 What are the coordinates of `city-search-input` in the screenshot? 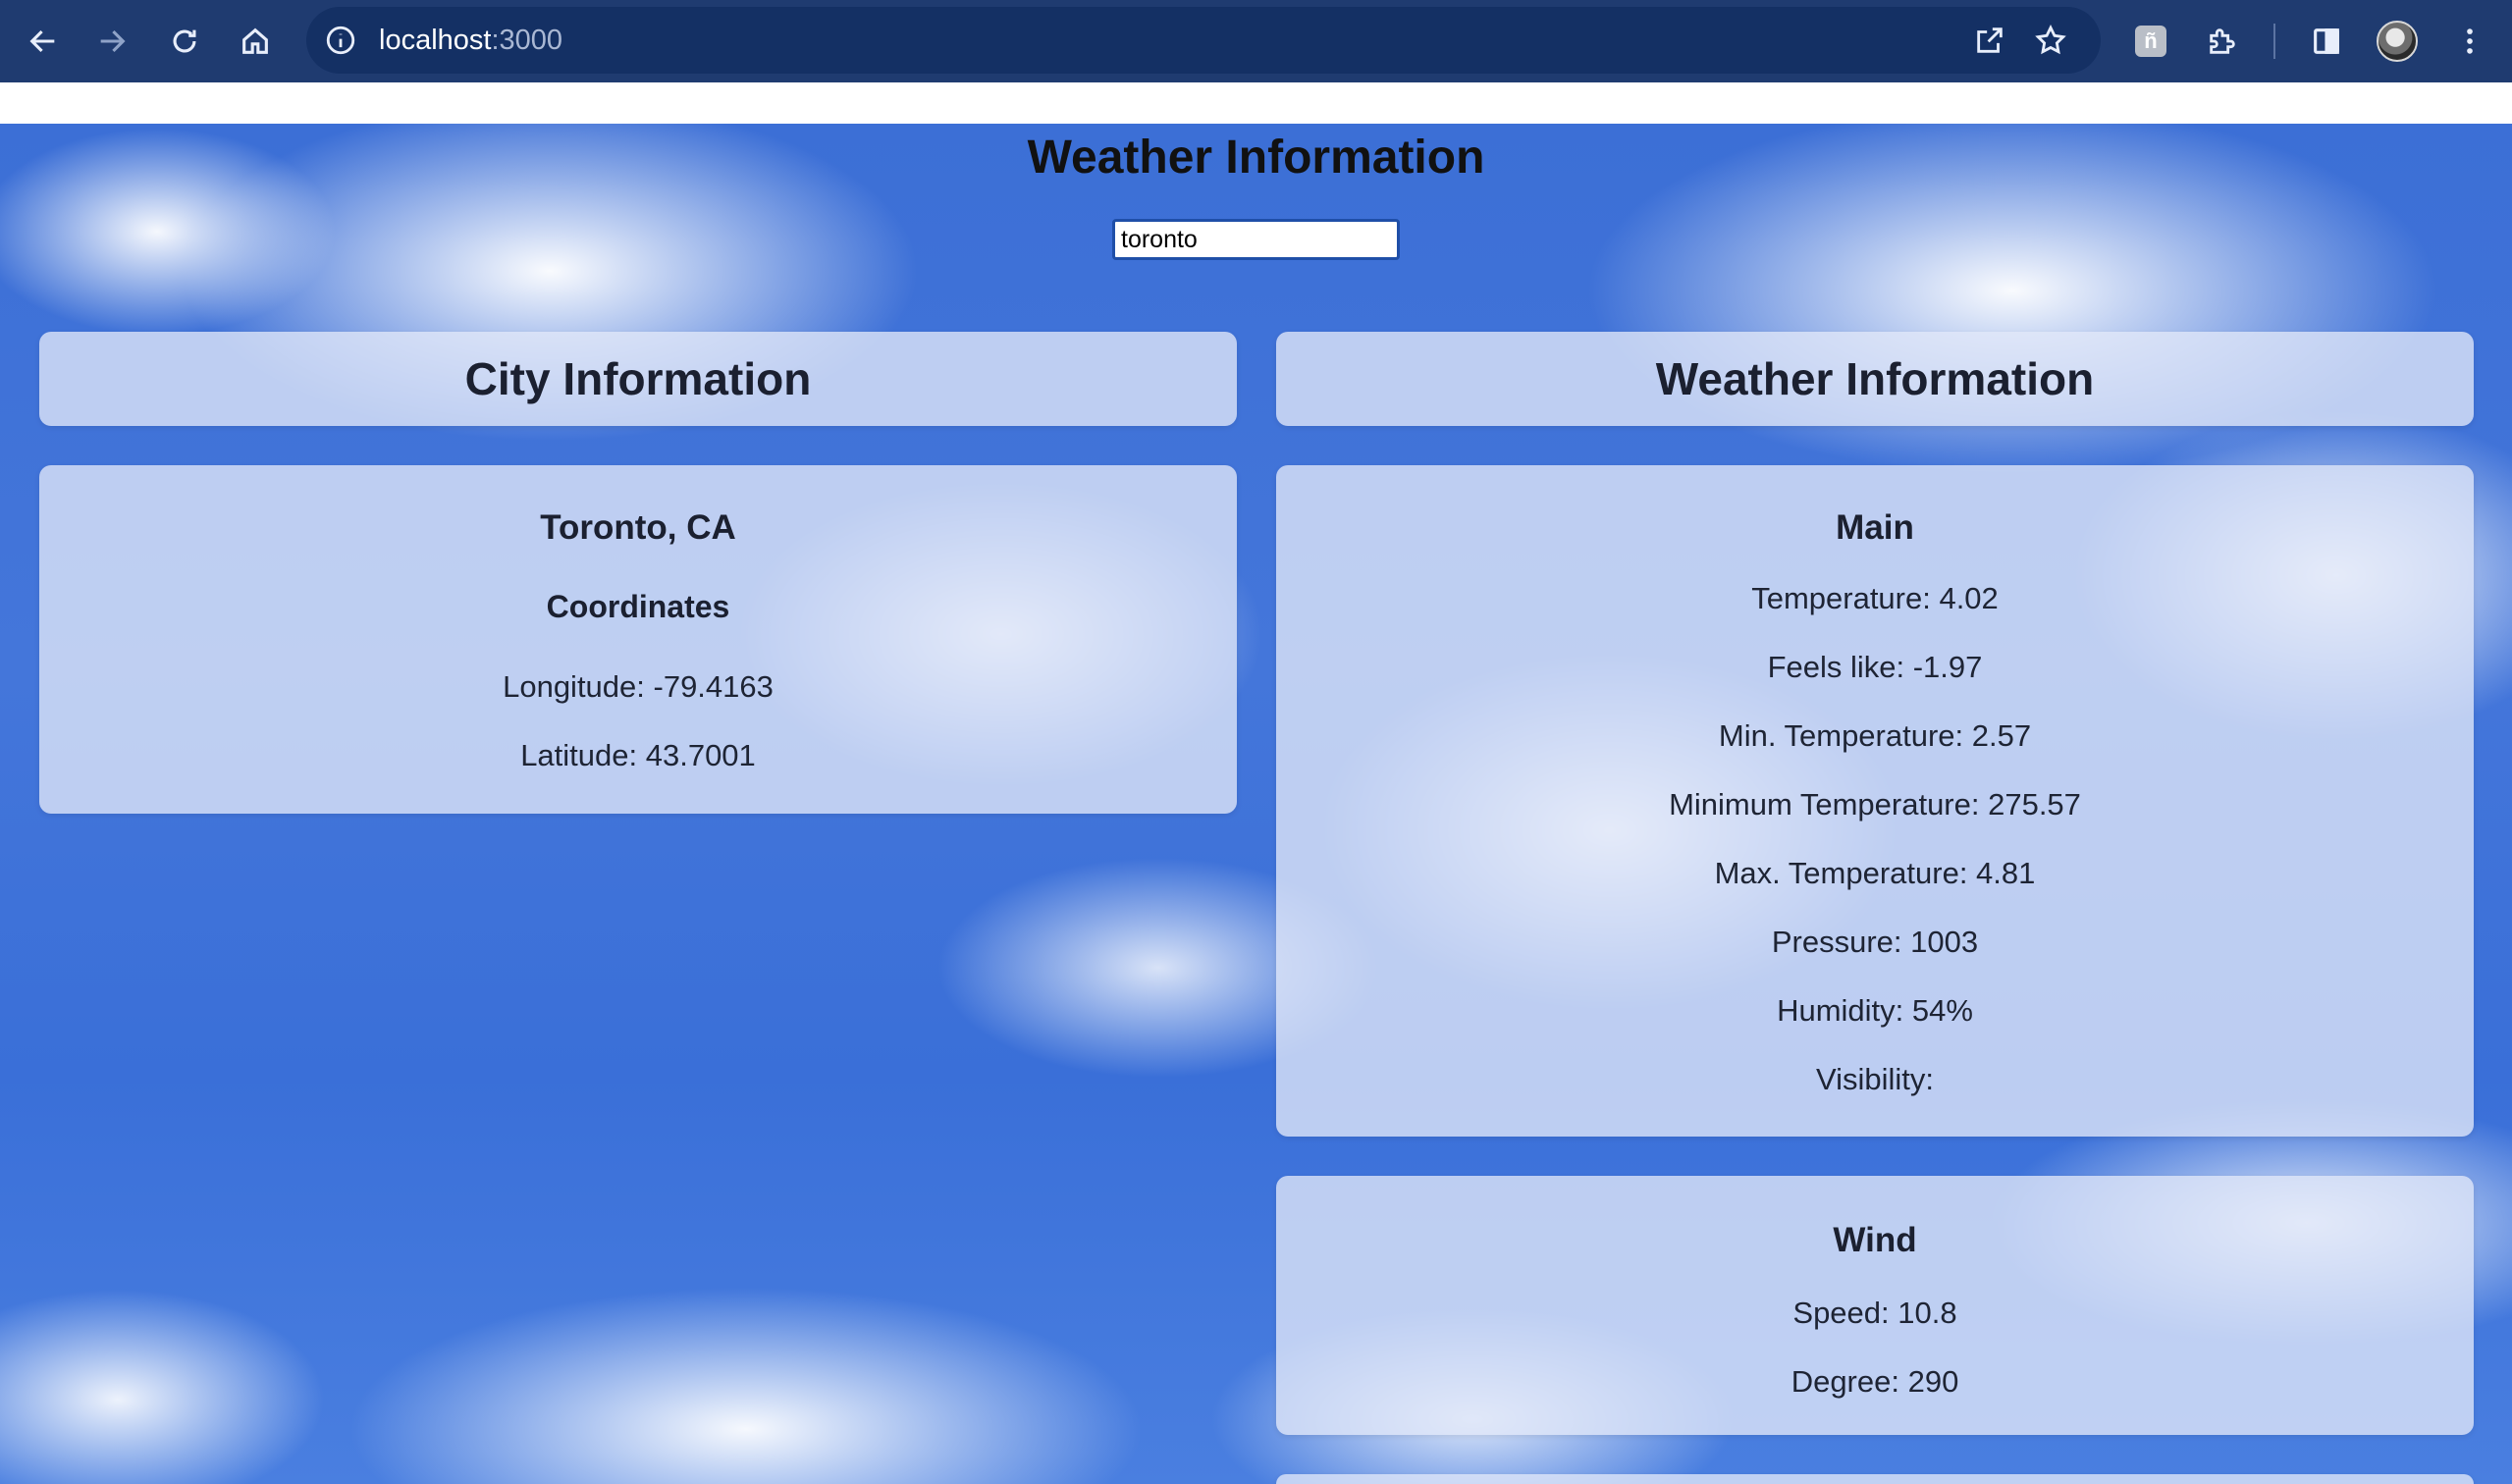 It's located at (1256, 239).